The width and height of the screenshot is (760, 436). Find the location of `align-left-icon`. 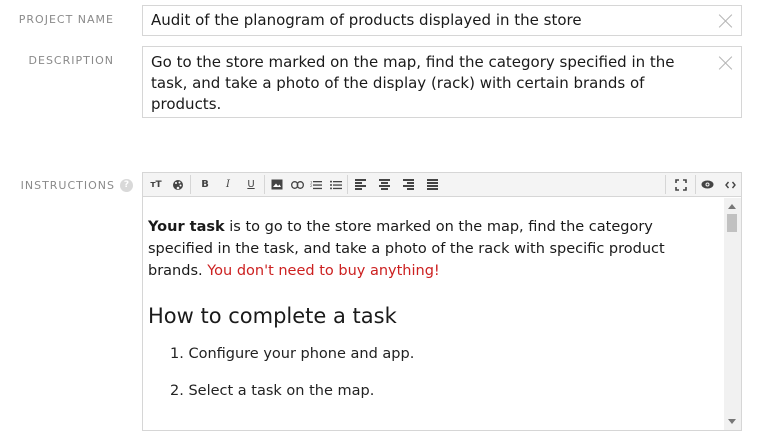

align-left-icon is located at coordinates (360, 184).